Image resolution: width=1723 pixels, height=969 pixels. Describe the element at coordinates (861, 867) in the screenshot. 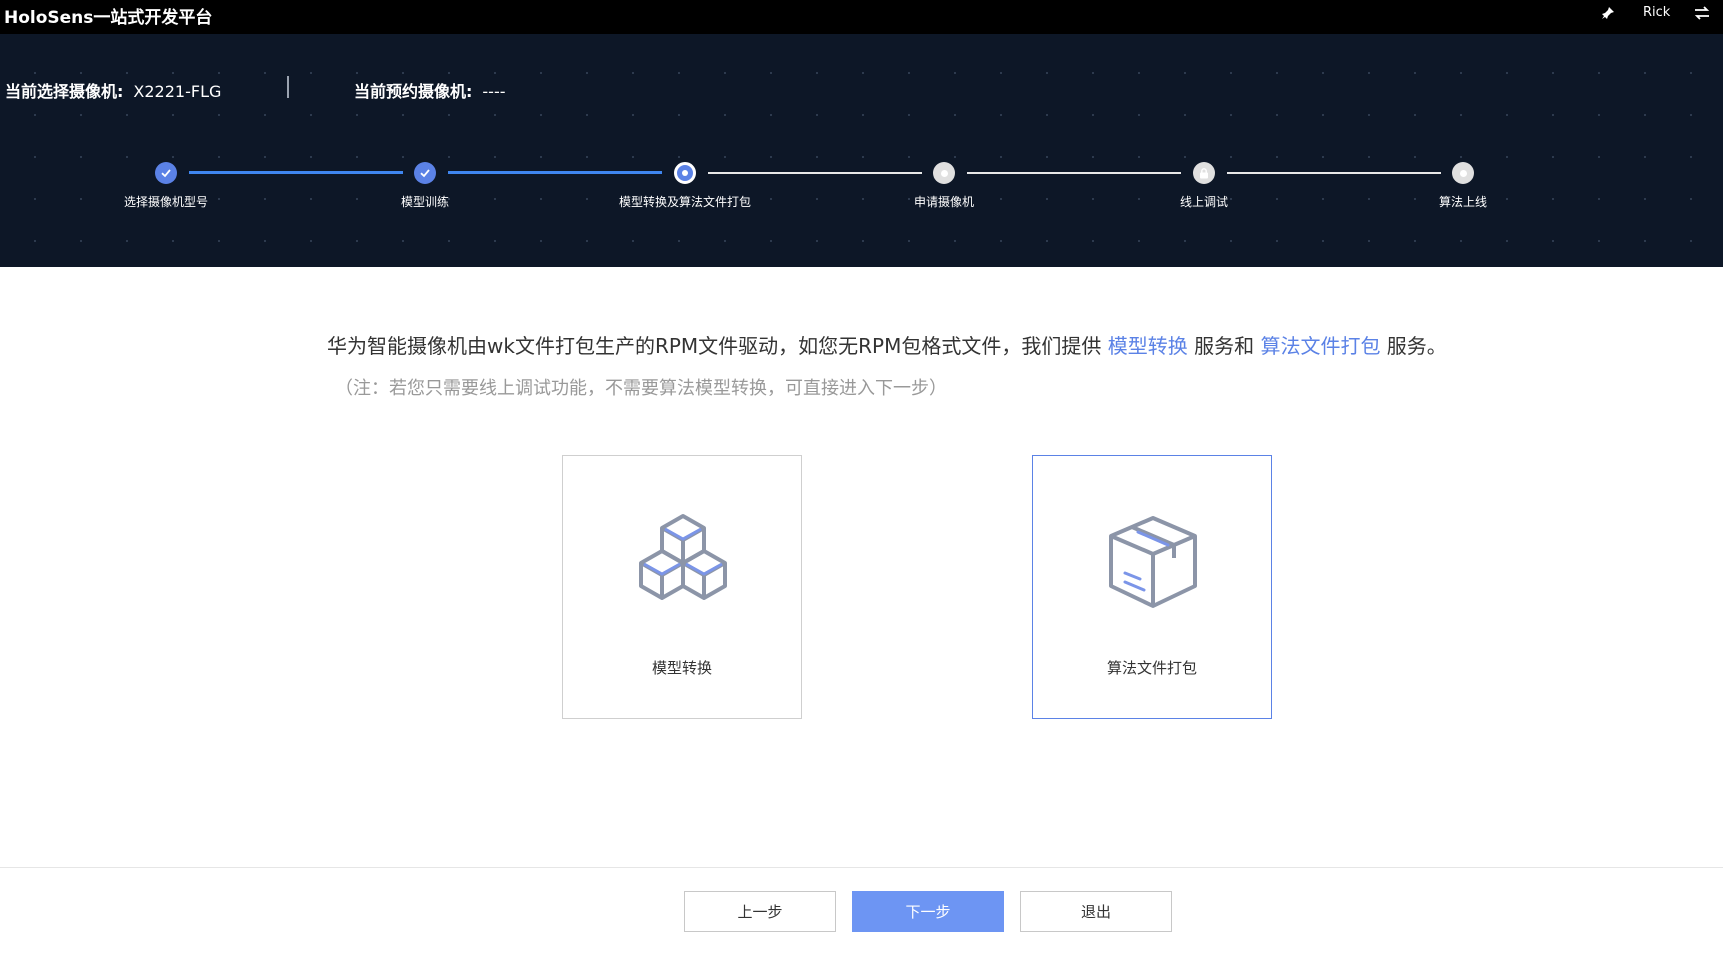

I see `footer-divider` at that location.